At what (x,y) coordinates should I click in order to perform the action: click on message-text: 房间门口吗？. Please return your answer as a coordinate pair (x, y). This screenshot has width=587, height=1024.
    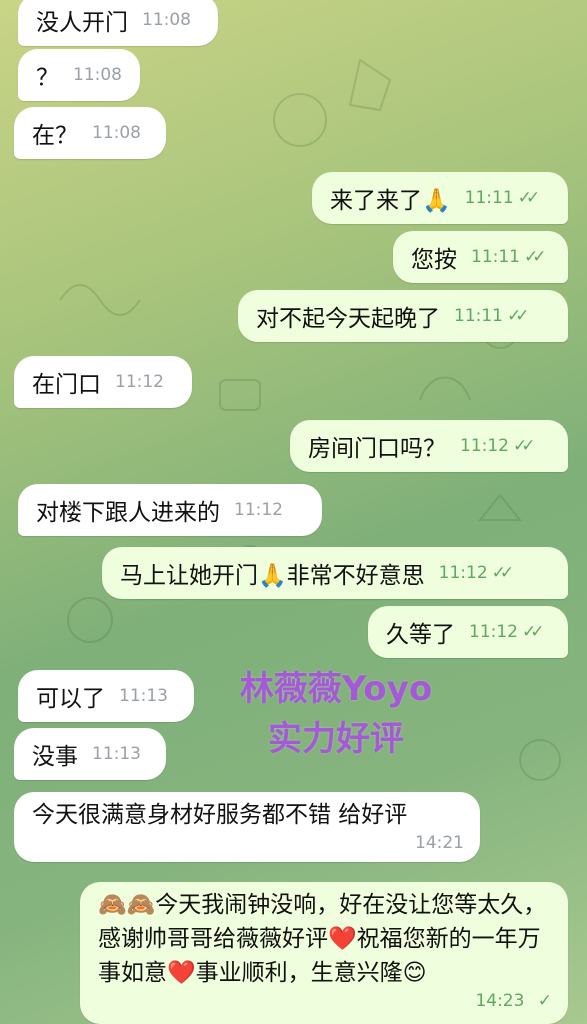
    Looking at the image, I should click on (377, 449).